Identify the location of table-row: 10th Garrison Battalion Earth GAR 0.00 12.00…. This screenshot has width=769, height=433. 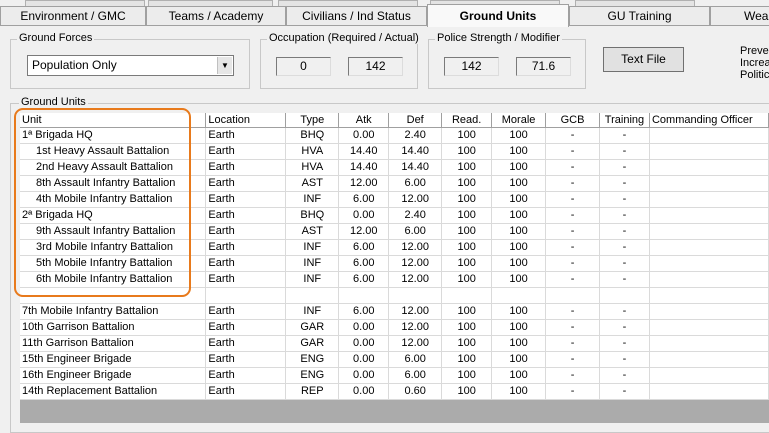
(394, 327).